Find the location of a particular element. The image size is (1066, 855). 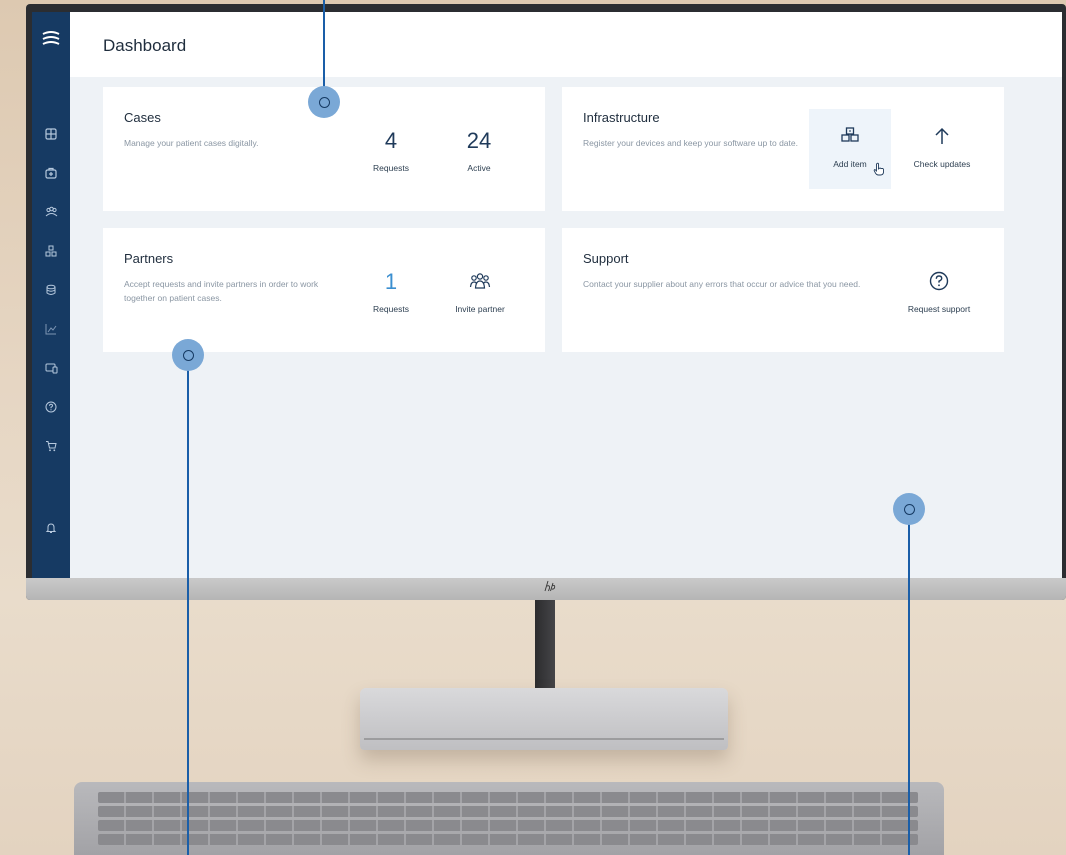

top-bar: Dashboard is located at coordinates (566, 44).